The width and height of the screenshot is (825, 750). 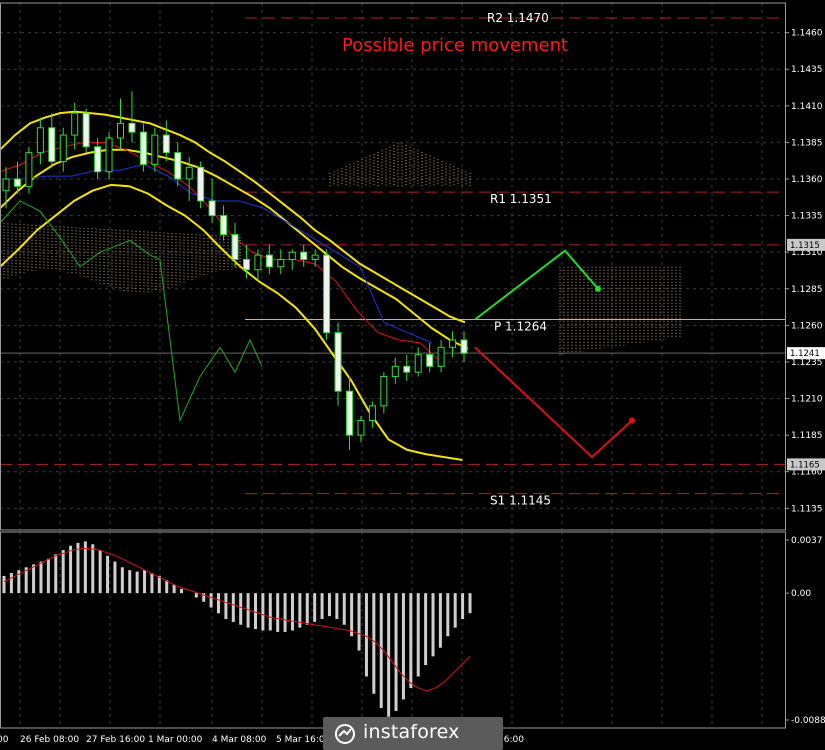 What do you see at coordinates (807, 143) in the screenshot?
I see `price-tick-label: 1.1385` at bounding box center [807, 143].